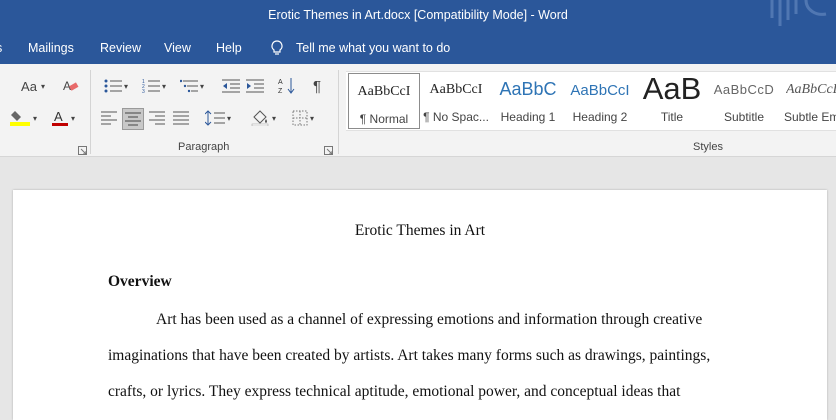  Describe the element at coordinates (528, 89) in the screenshot. I see `style-sample: AaBbC` at that location.